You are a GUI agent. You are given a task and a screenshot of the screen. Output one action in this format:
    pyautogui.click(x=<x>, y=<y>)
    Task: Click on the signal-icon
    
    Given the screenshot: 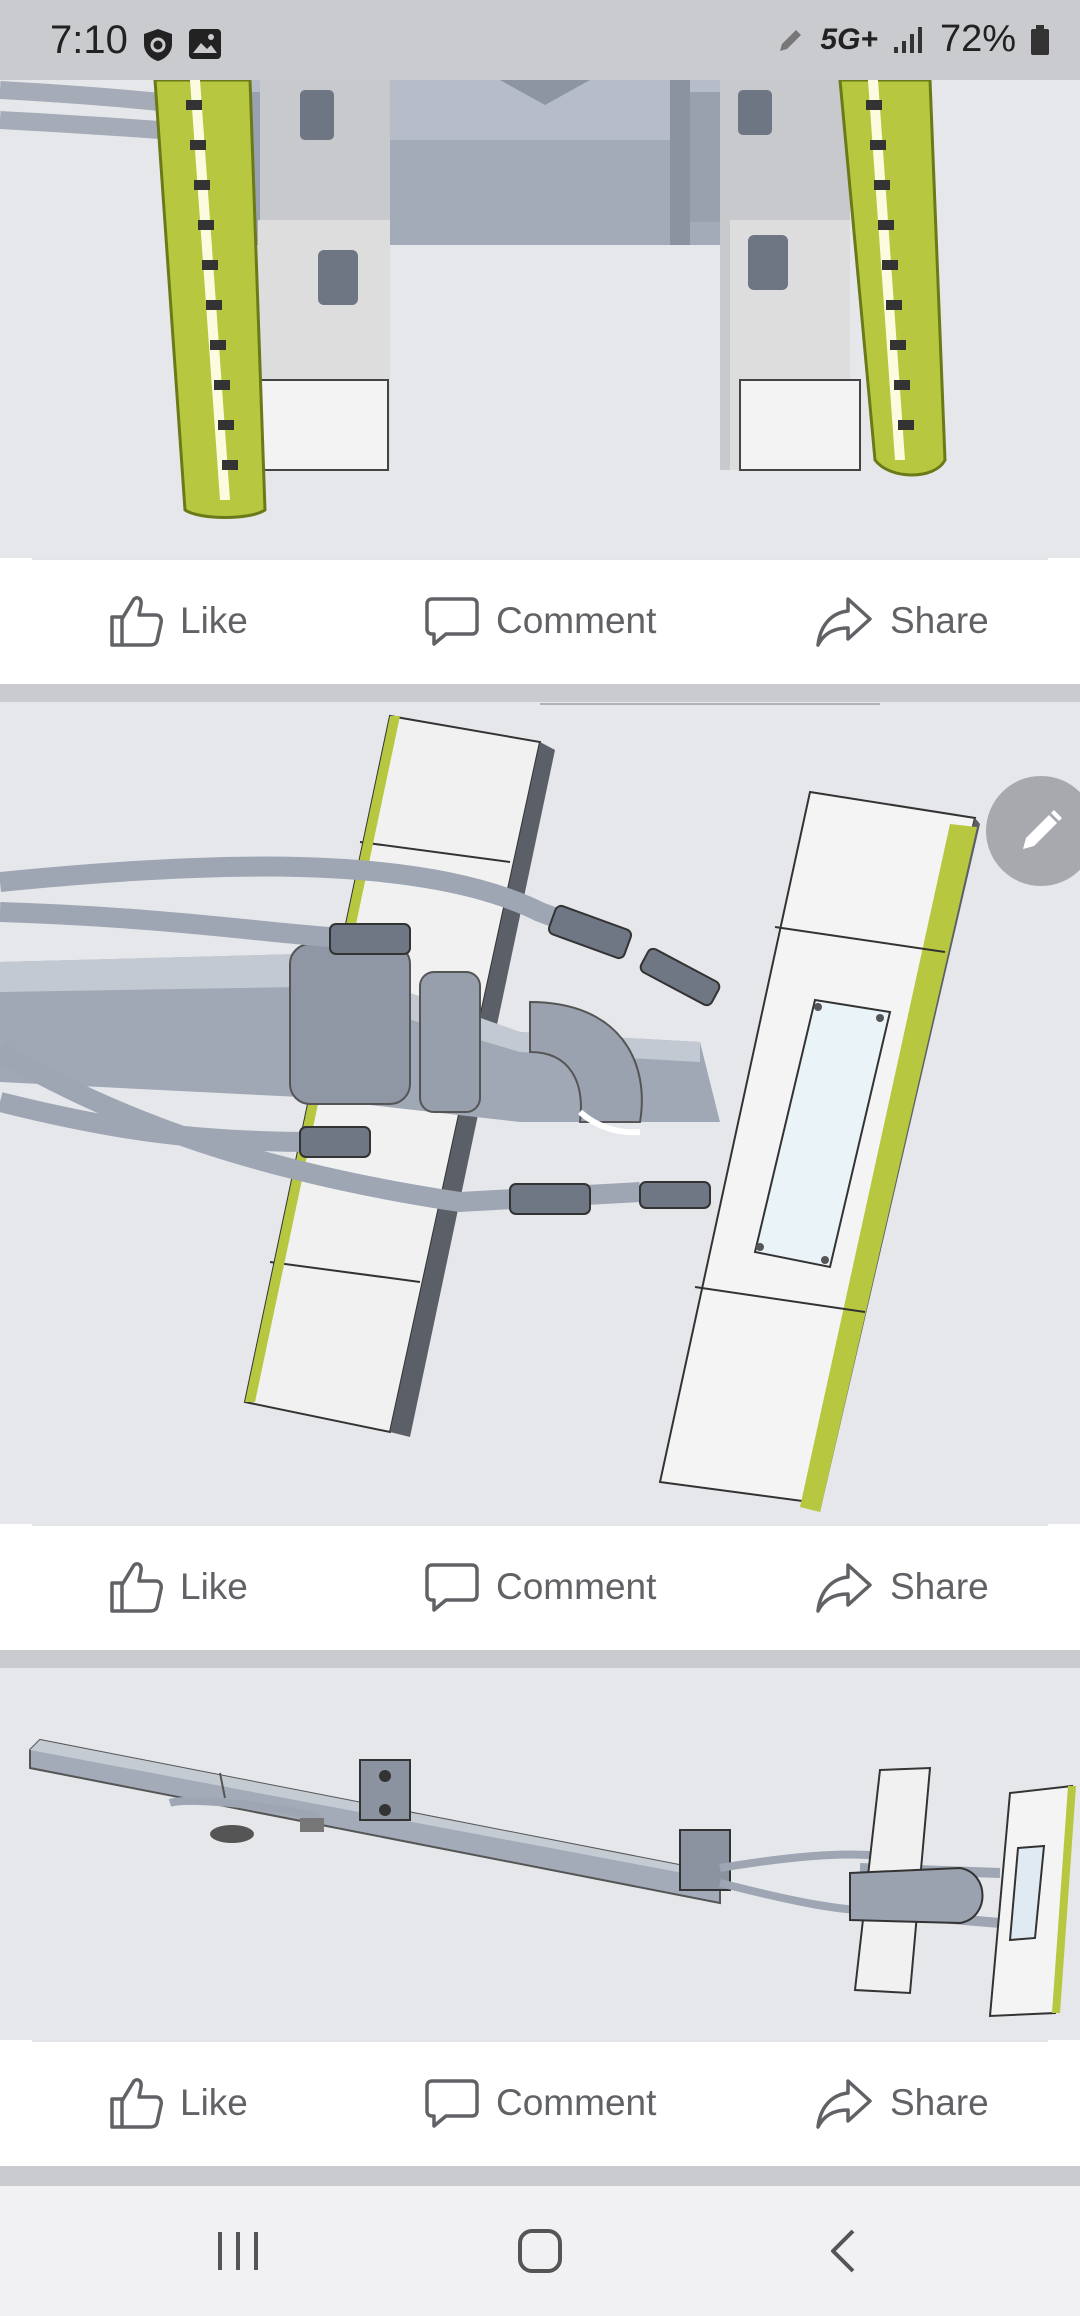 What is the action you would take?
    pyautogui.click(x=907, y=39)
    